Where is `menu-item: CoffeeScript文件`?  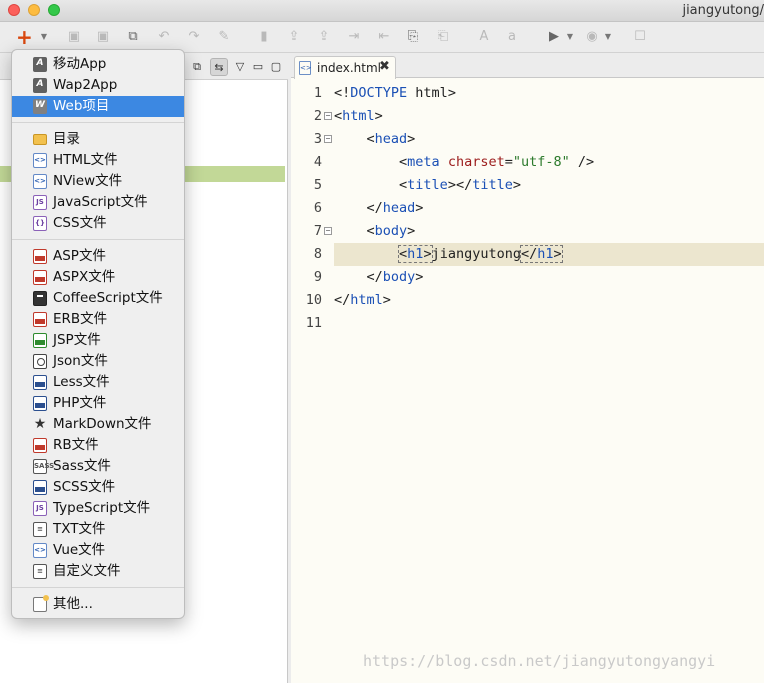 menu-item: CoffeeScript文件 is located at coordinates (98, 298).